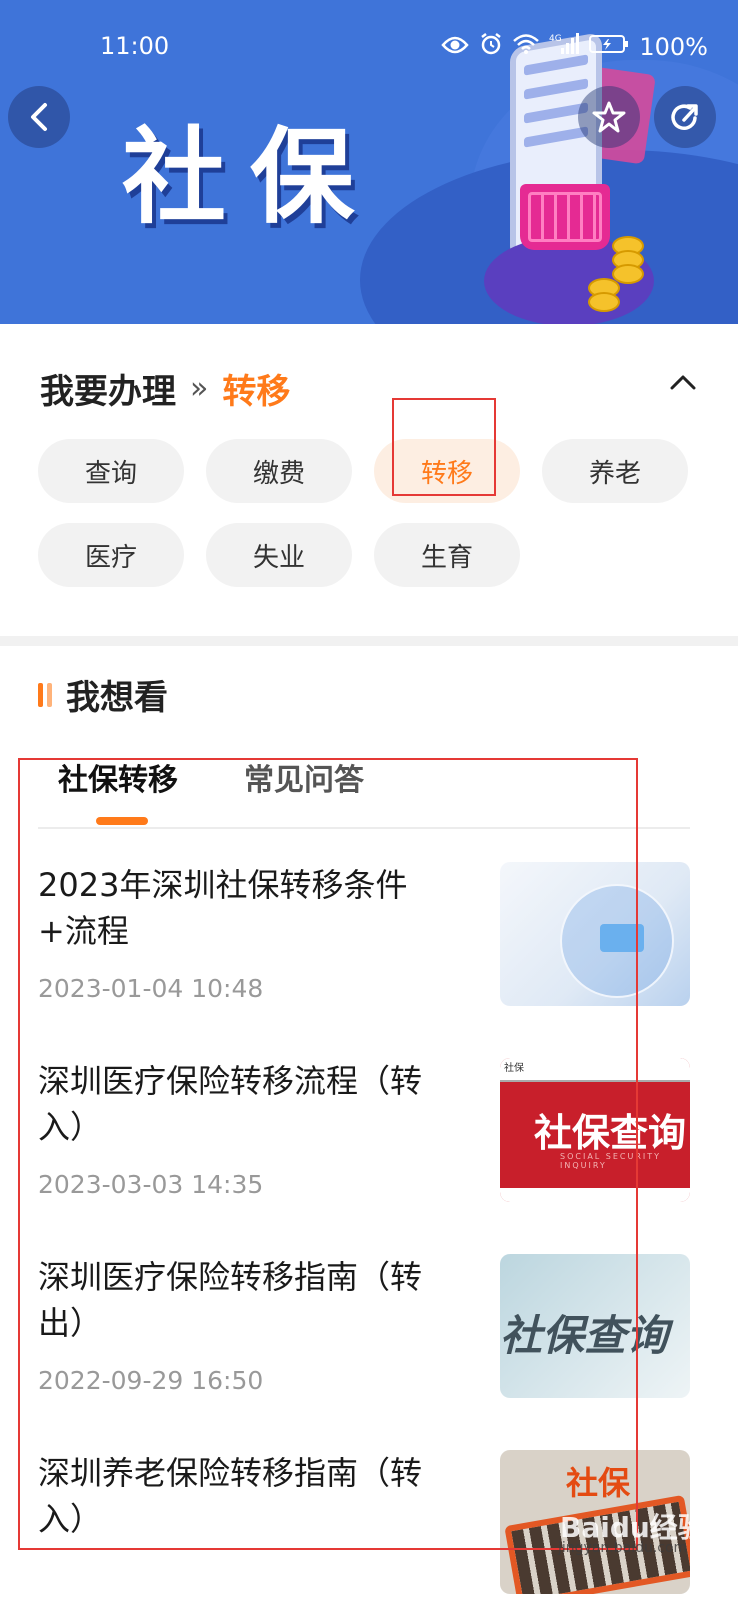 This screenshot has height=1610, width=738. What do you see at coordinates (447, 555) in the screenshot?
I see `chip-maternity: 生育` at bounding box center [447, 555].